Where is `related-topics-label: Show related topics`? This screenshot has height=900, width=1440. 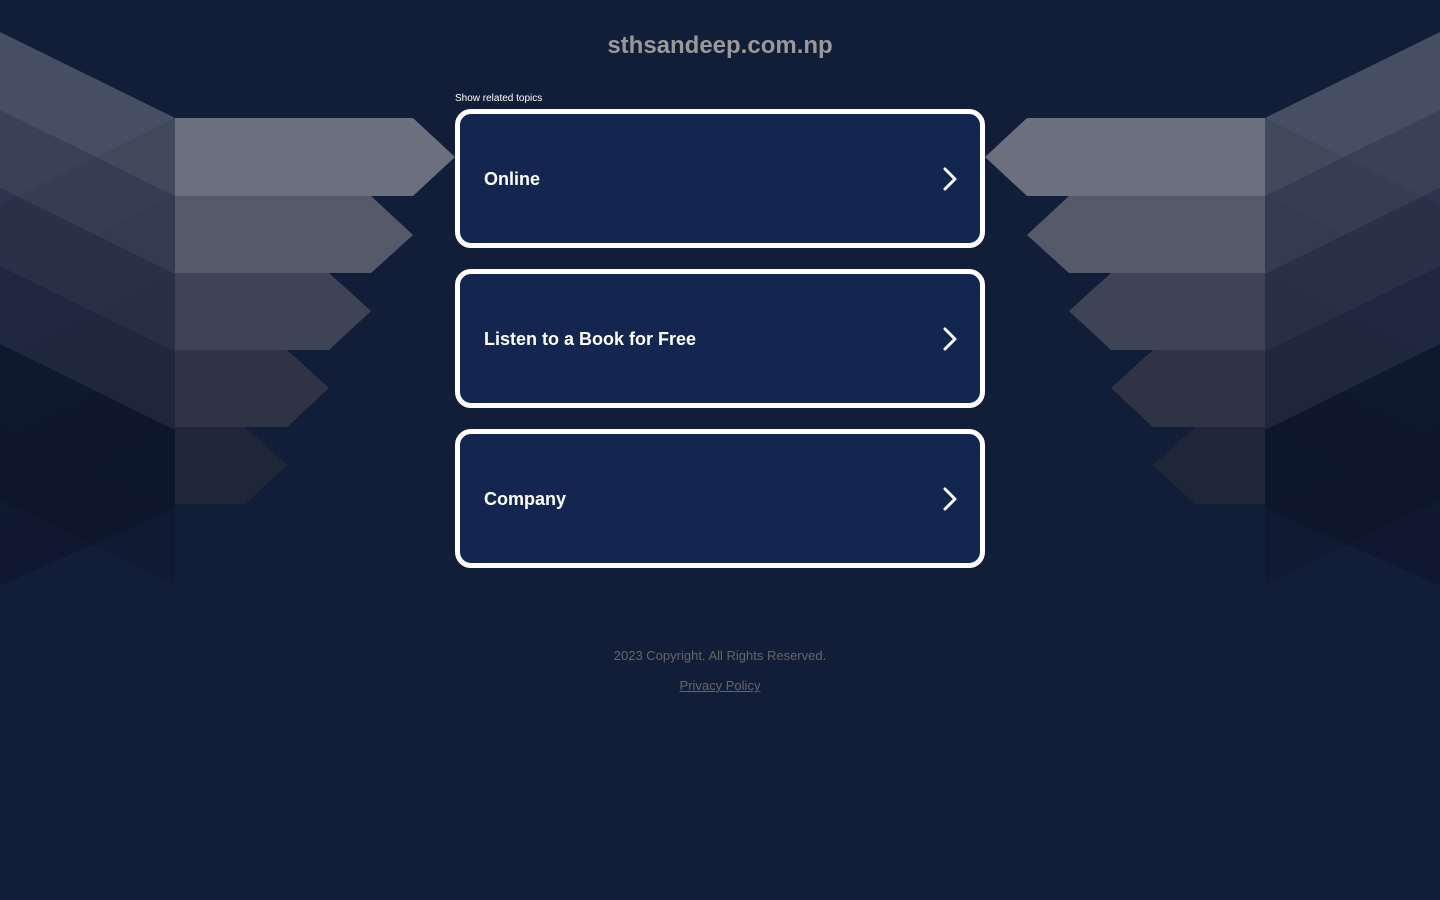 related-topics-label: Show related topics is located at coordinates (499, 98).